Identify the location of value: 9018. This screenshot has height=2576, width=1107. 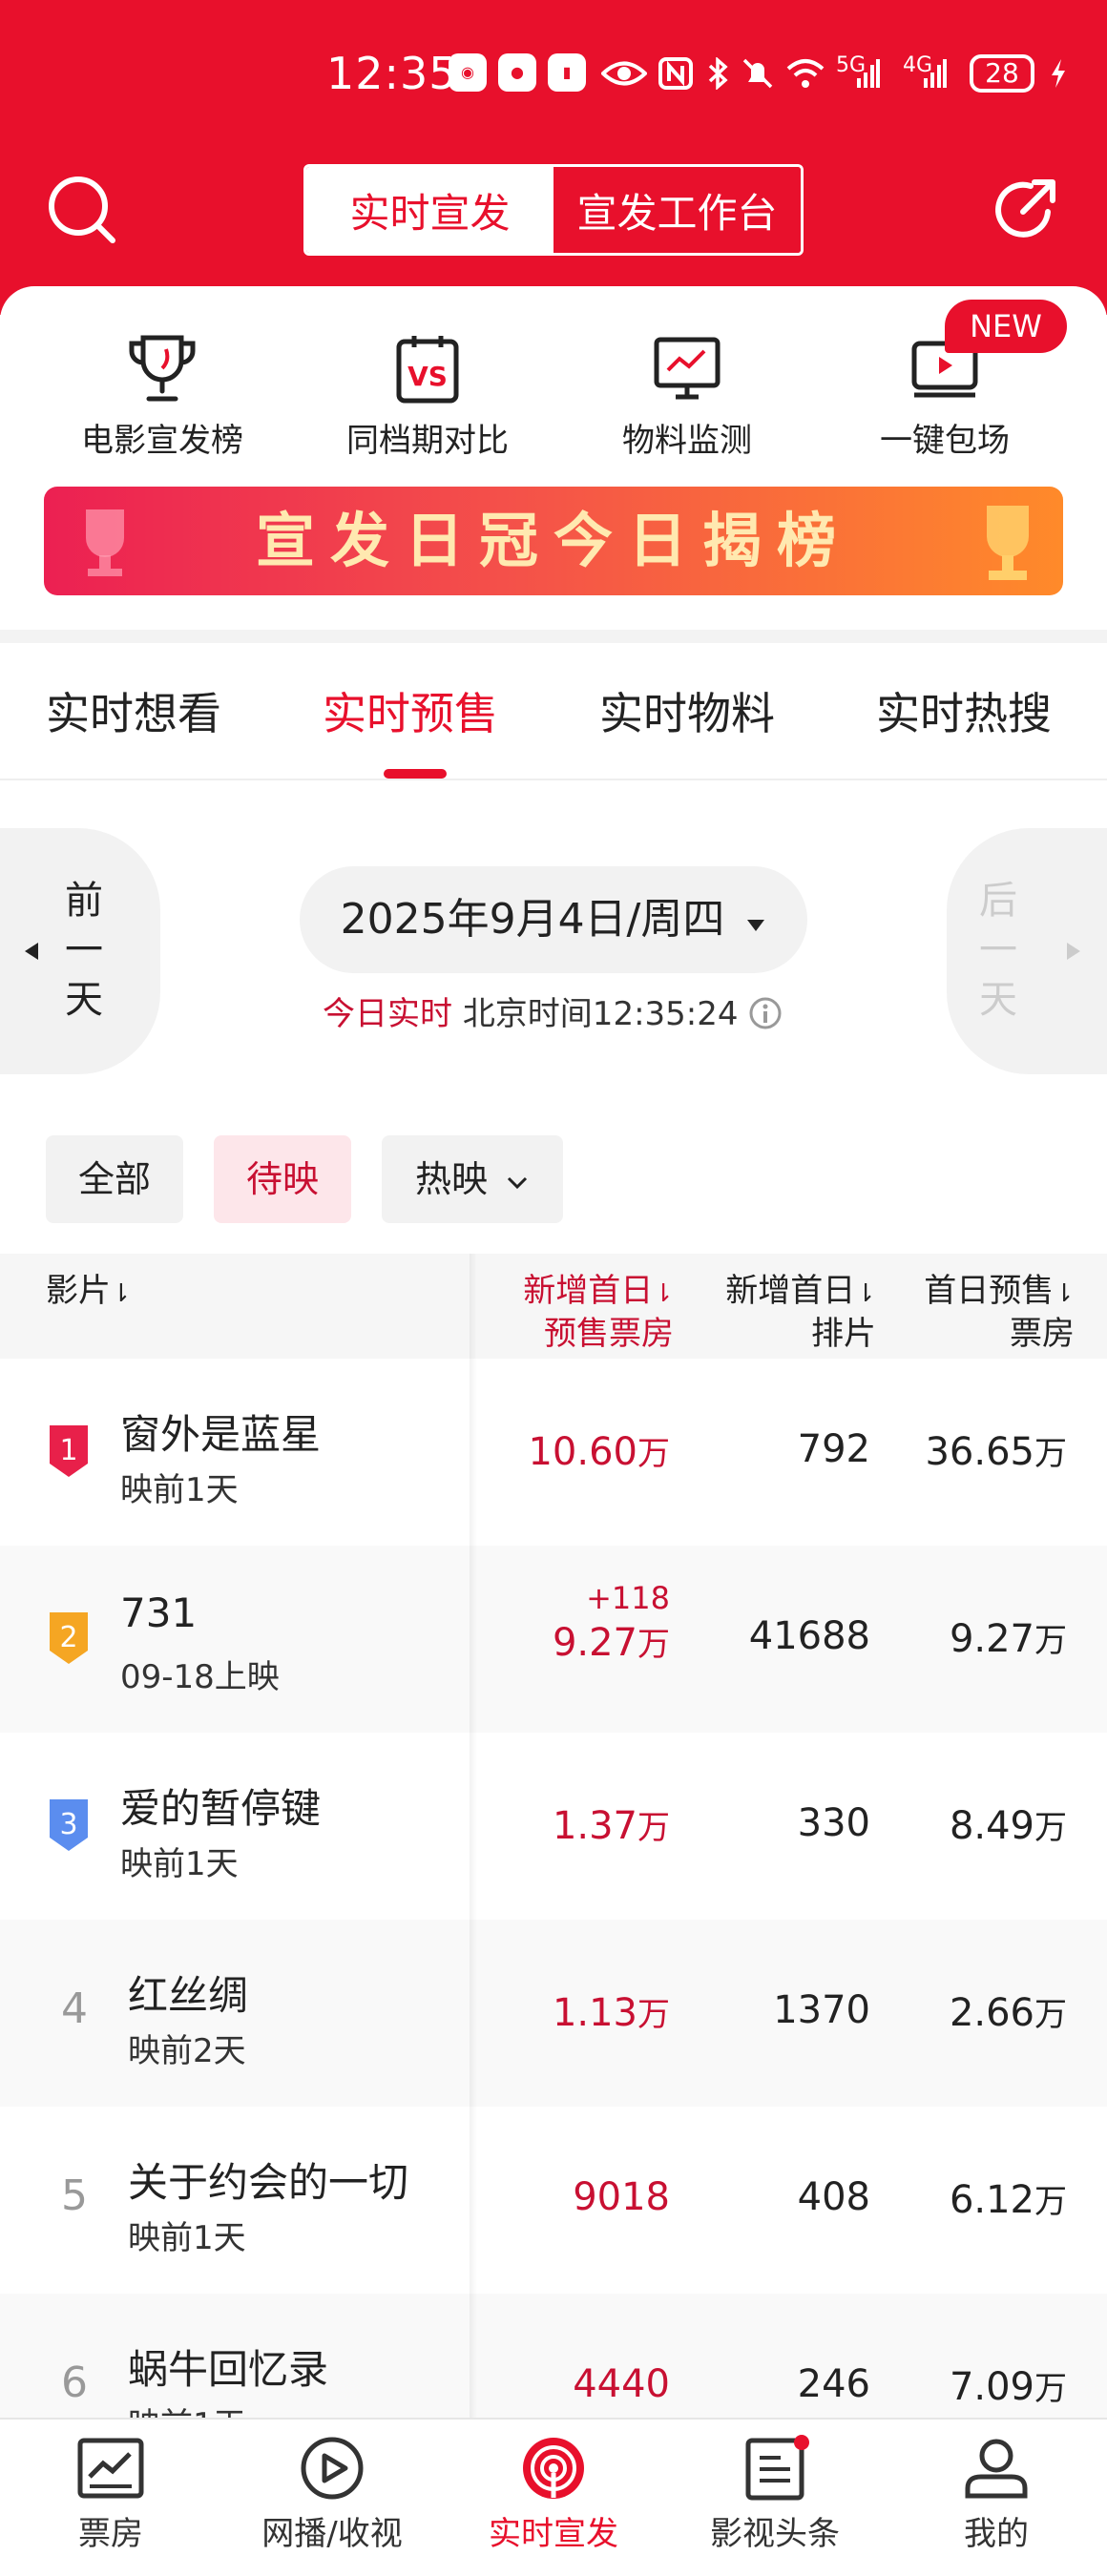
(622, 2197).